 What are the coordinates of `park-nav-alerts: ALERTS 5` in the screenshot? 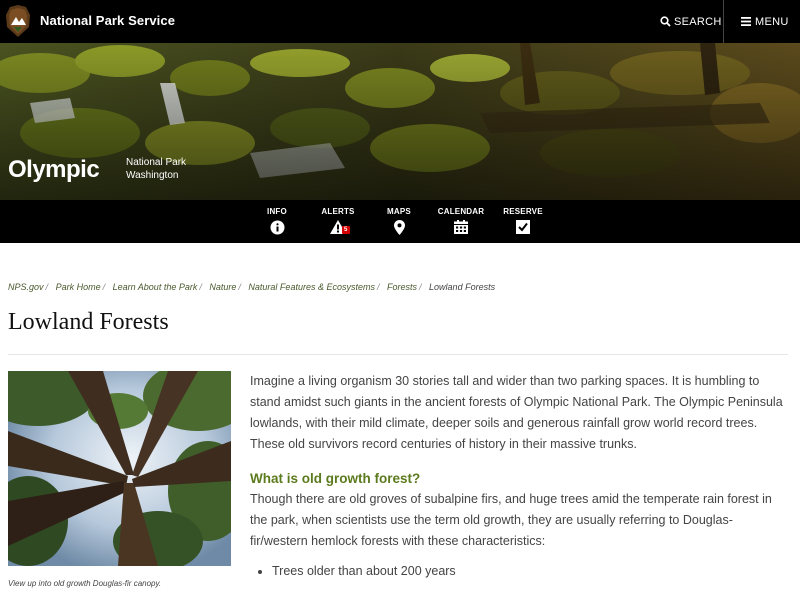 It's located at (338, 220).